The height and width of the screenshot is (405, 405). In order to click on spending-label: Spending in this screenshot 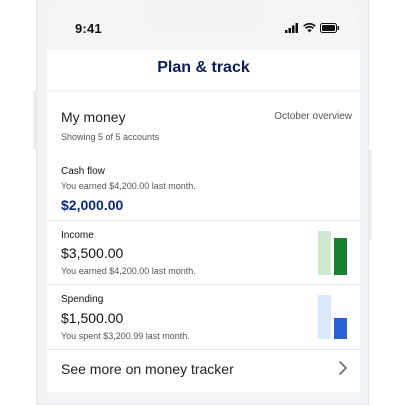, I will do `click(82, 299)`.